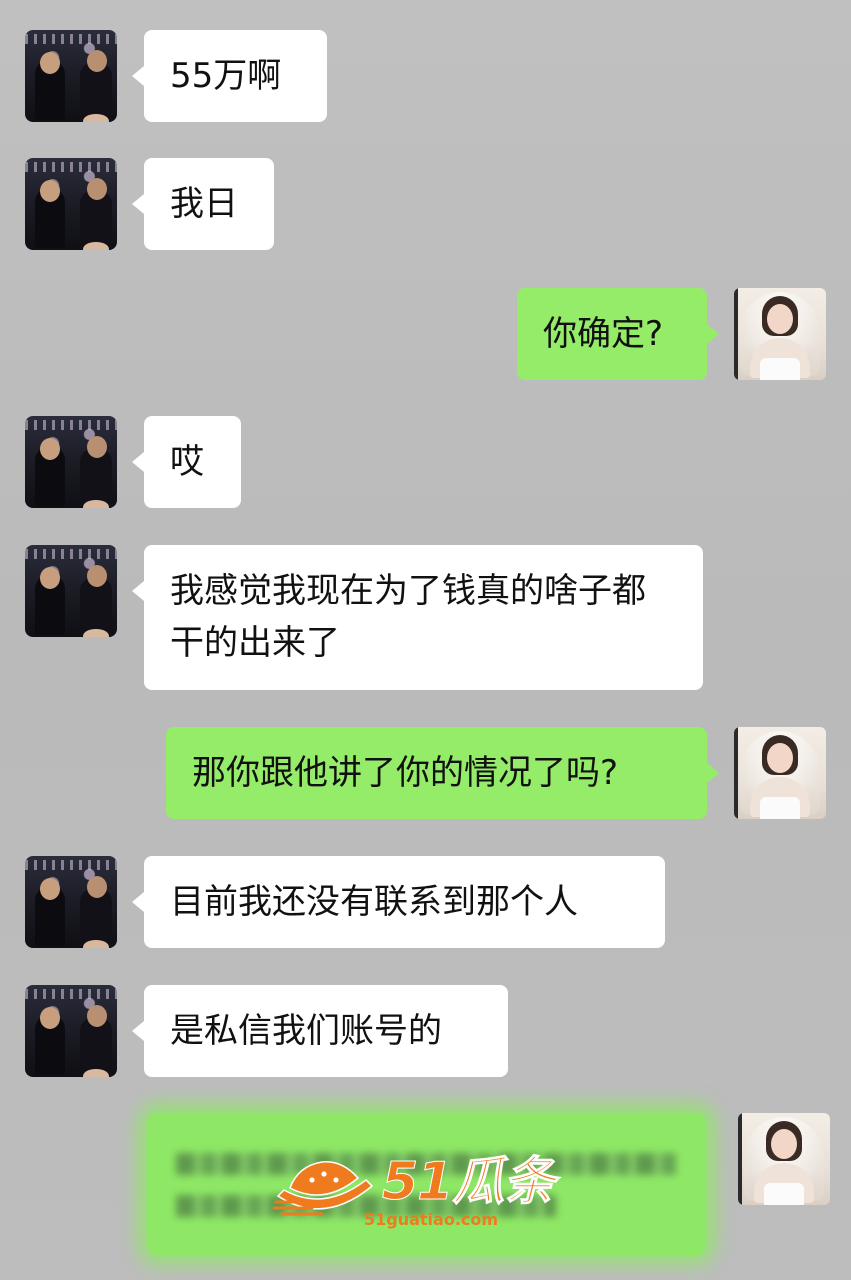  I want to click on message-text: 我感觉我现在为了钱真的啥子都干的出来了, so click(408, 617).